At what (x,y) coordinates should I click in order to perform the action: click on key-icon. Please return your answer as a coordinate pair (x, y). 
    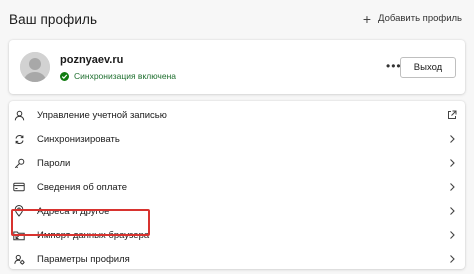
    Looking at the image, I should click on (19, 163).